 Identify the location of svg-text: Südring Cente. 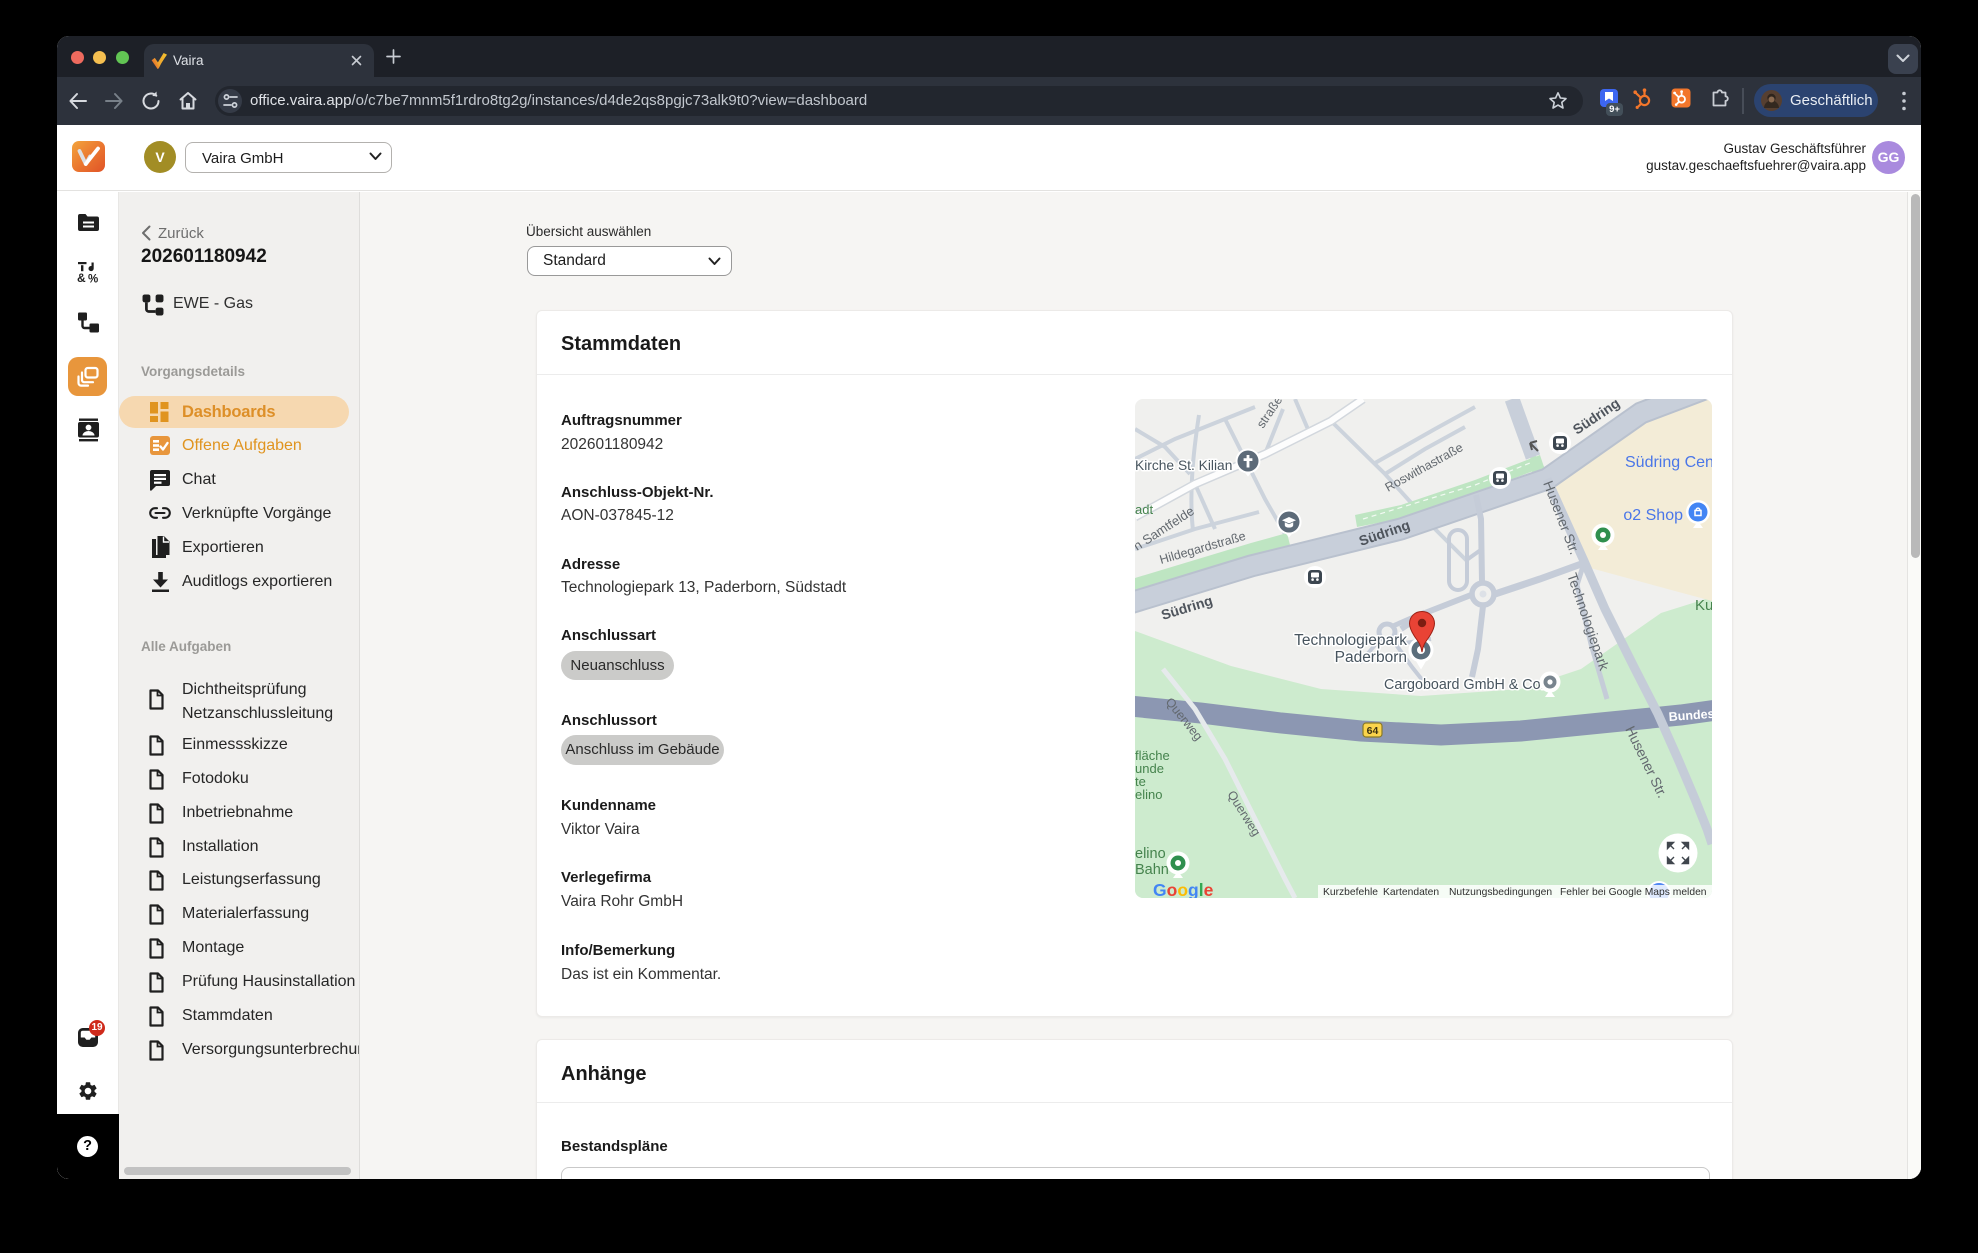
(1668, 462).